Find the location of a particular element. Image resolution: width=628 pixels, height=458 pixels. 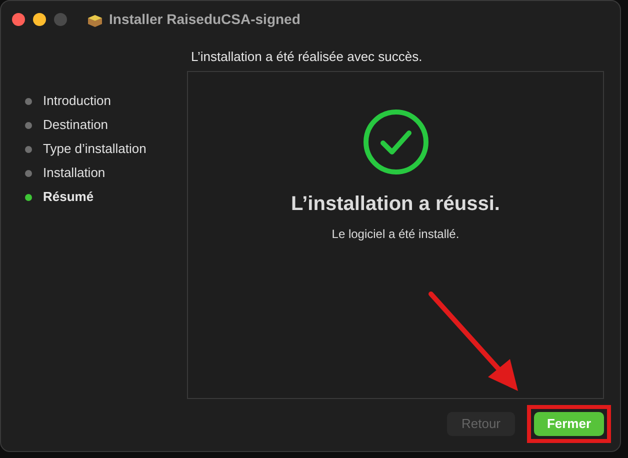

checkmark-icon is located at coordinates (395, 142).